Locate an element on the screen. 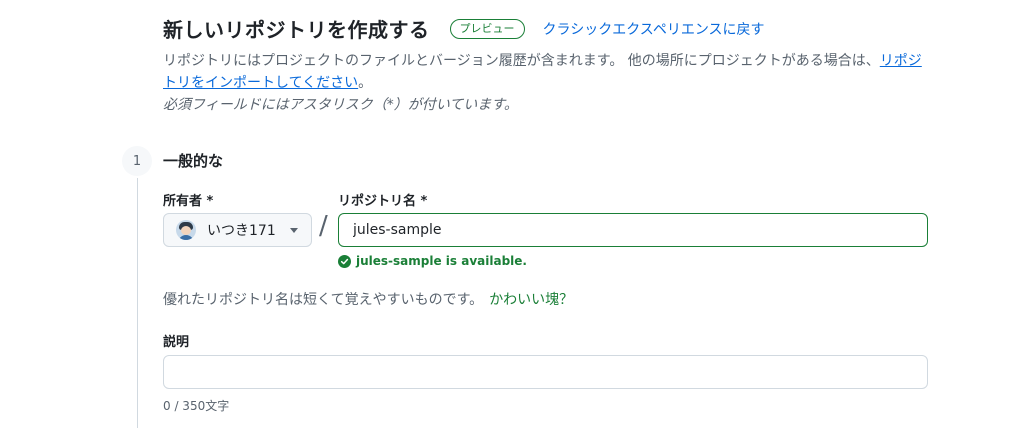 The image size is (1024, 428). section-title: 一般的な is located at coordinates (193, 161).